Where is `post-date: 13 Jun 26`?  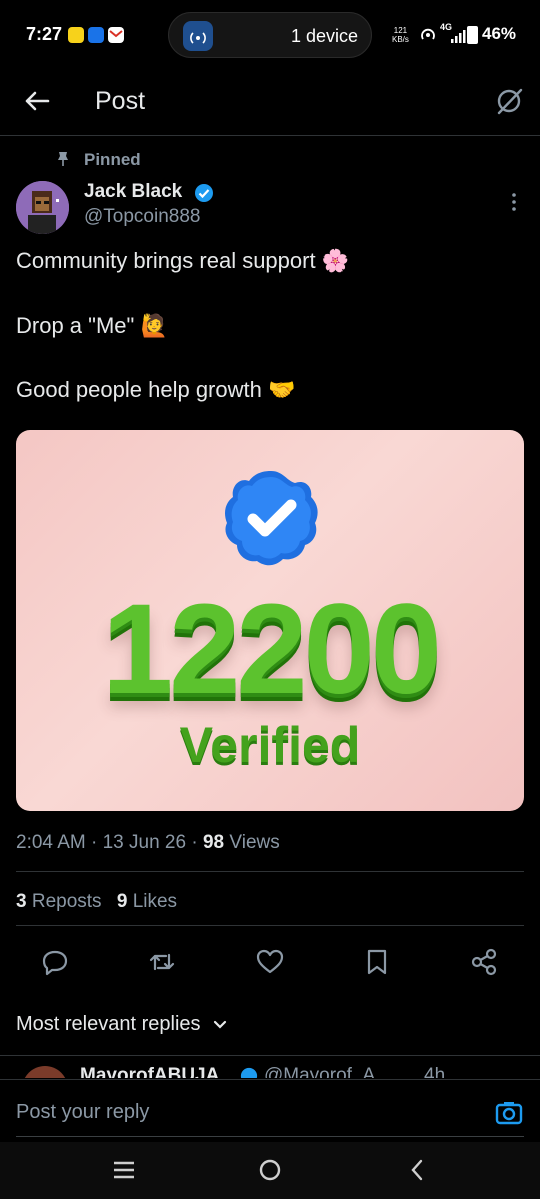 post-date: 13 Jun 26 is located at coordinates (144, 842).